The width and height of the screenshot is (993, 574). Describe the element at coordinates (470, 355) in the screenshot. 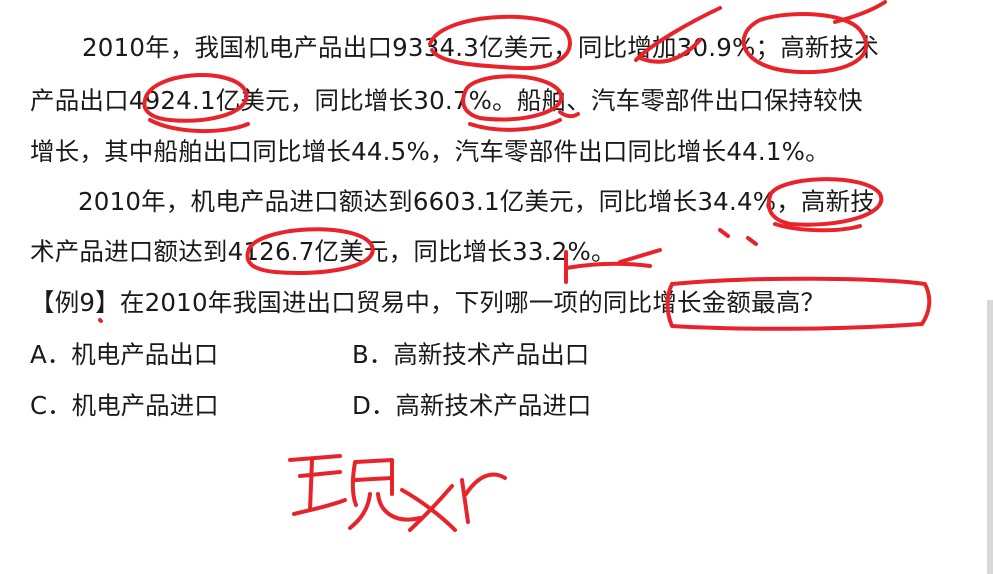

I see `option-b: B．高新技术产品出口` at that location.